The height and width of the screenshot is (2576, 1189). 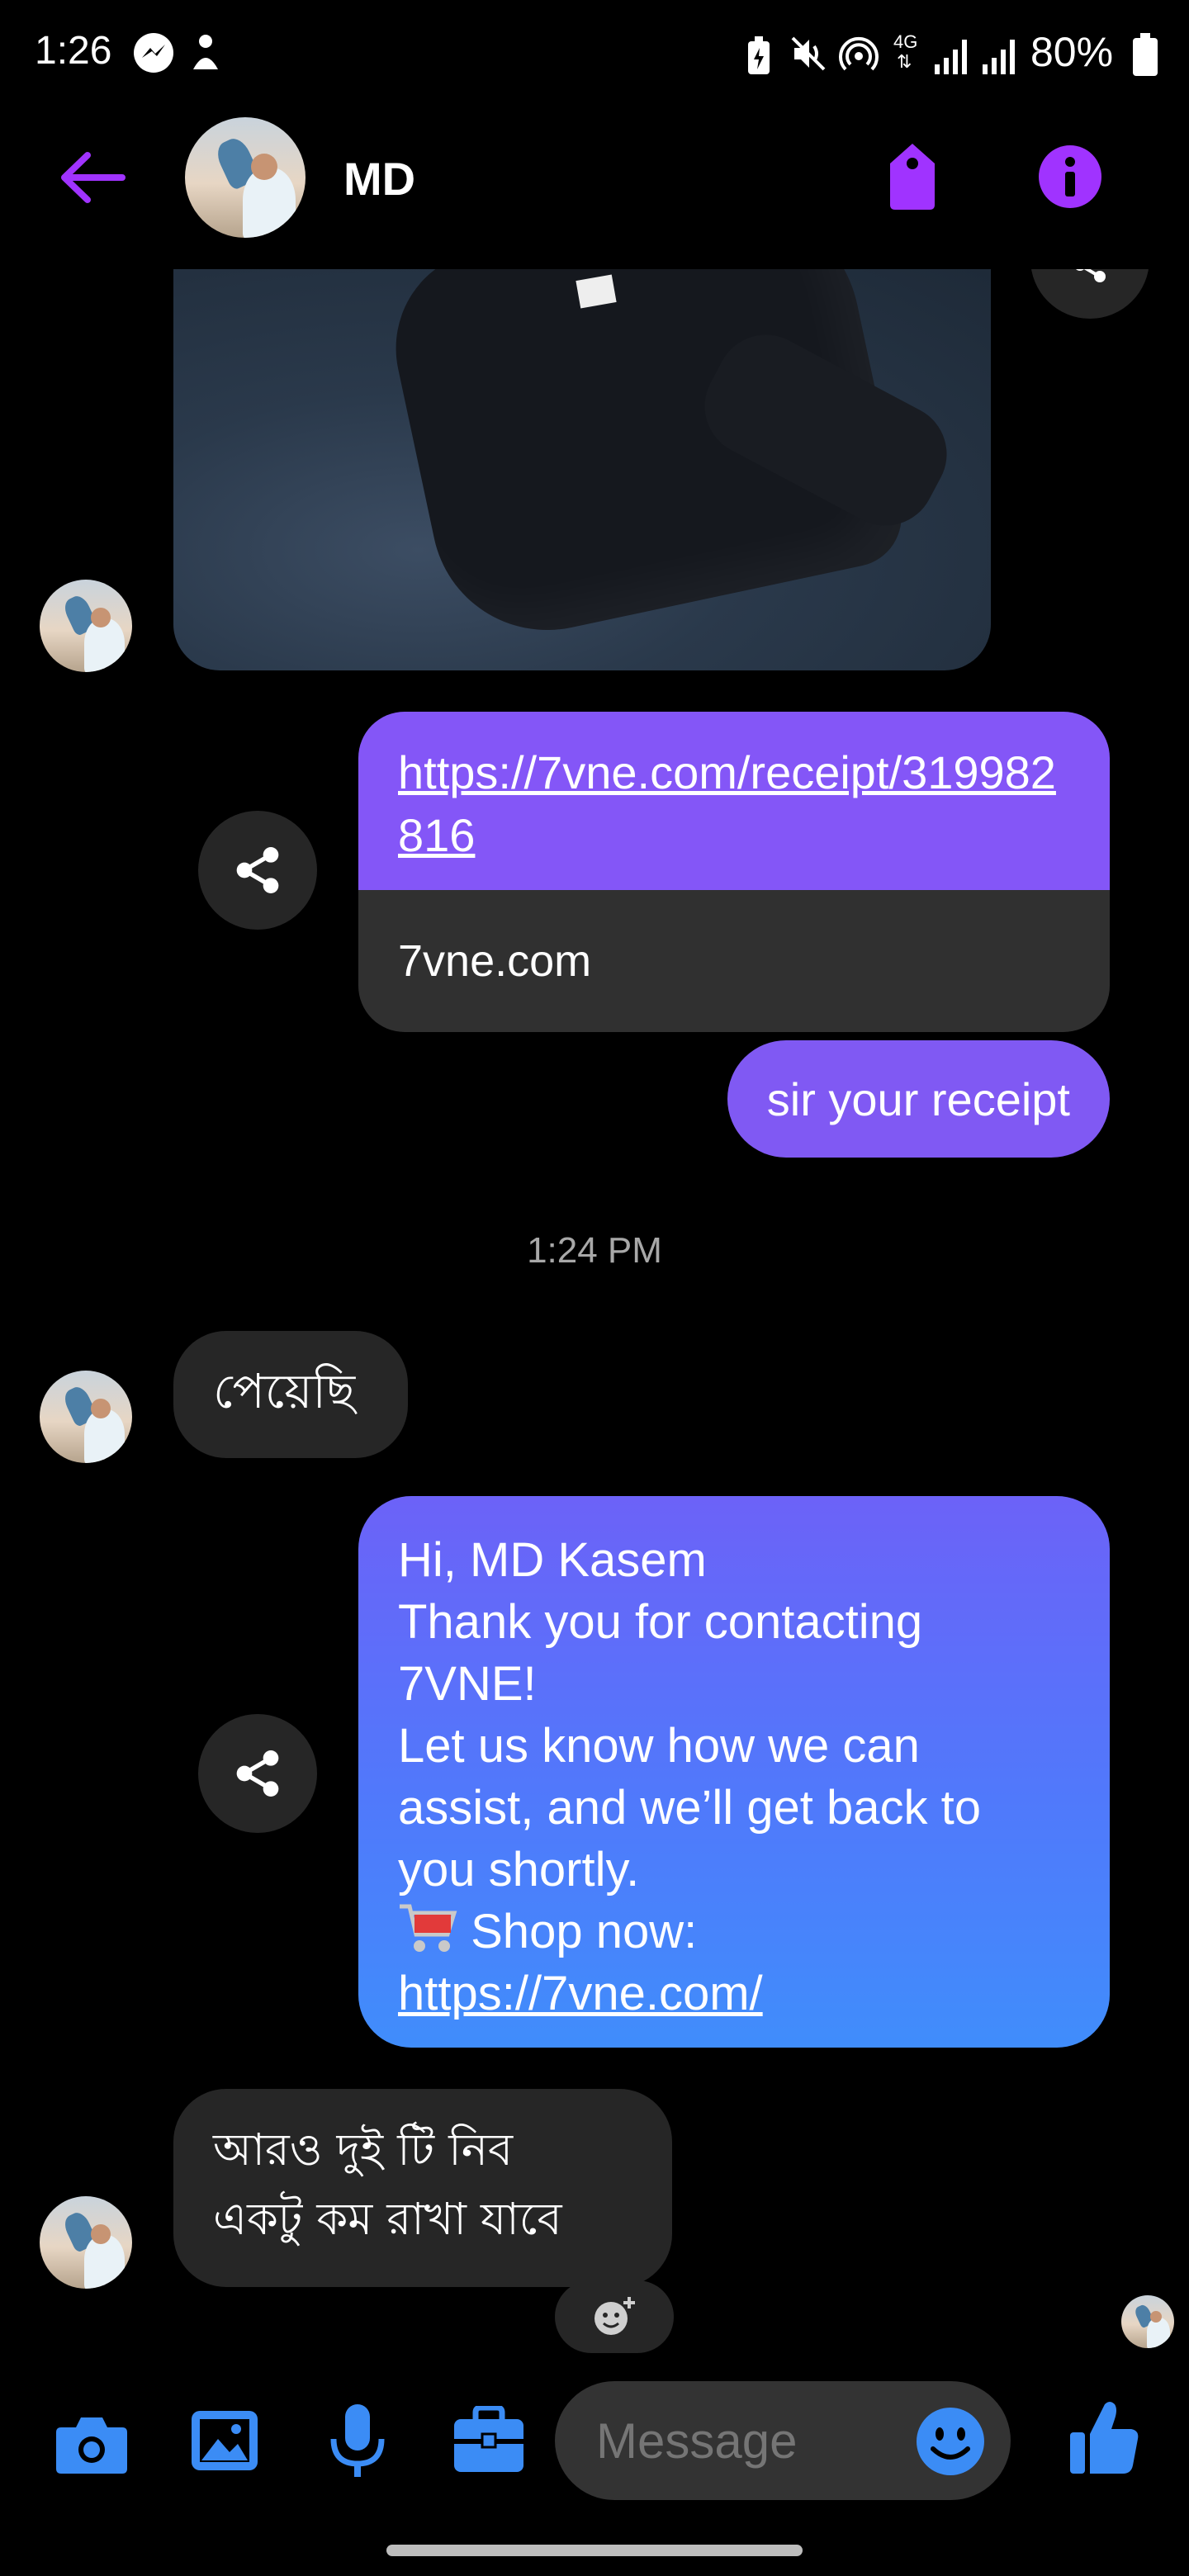 I want to click on received-message: পেয়েছি, so click(x=290, y=1394).